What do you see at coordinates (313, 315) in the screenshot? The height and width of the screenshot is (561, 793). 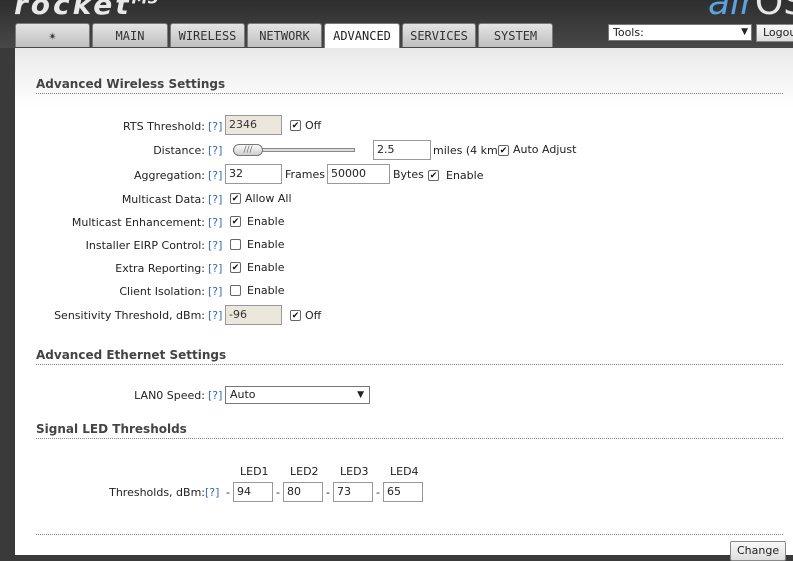 I see `sensitivity-off-label: Off` at bounding box center [313, 315].